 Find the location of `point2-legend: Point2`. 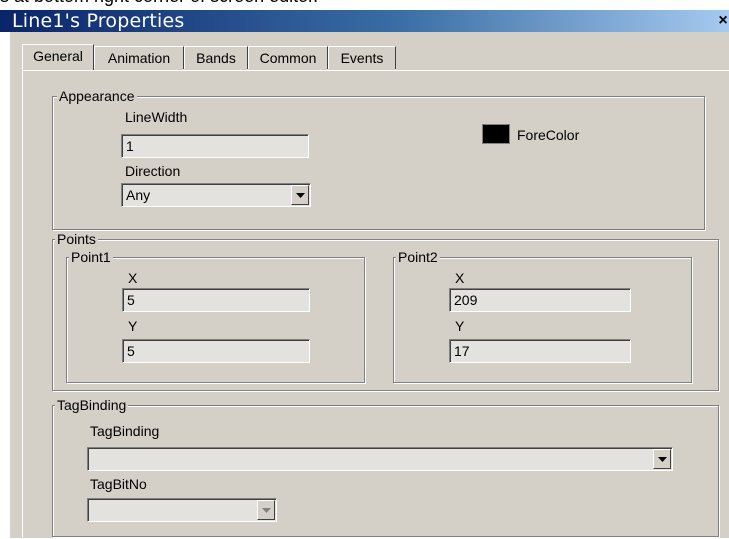

point2-legend: Point2 is located at coordinates (418, 257).